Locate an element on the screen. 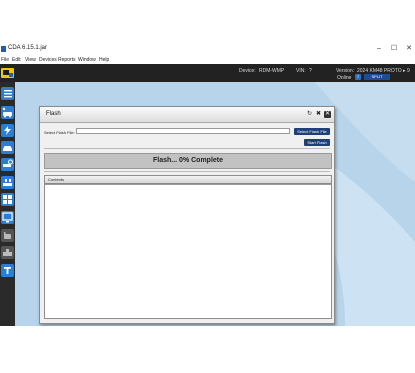  window-titlebar: CDA 6.15.1.jar – ☐ ✕ is located at coordinates (207, 50).